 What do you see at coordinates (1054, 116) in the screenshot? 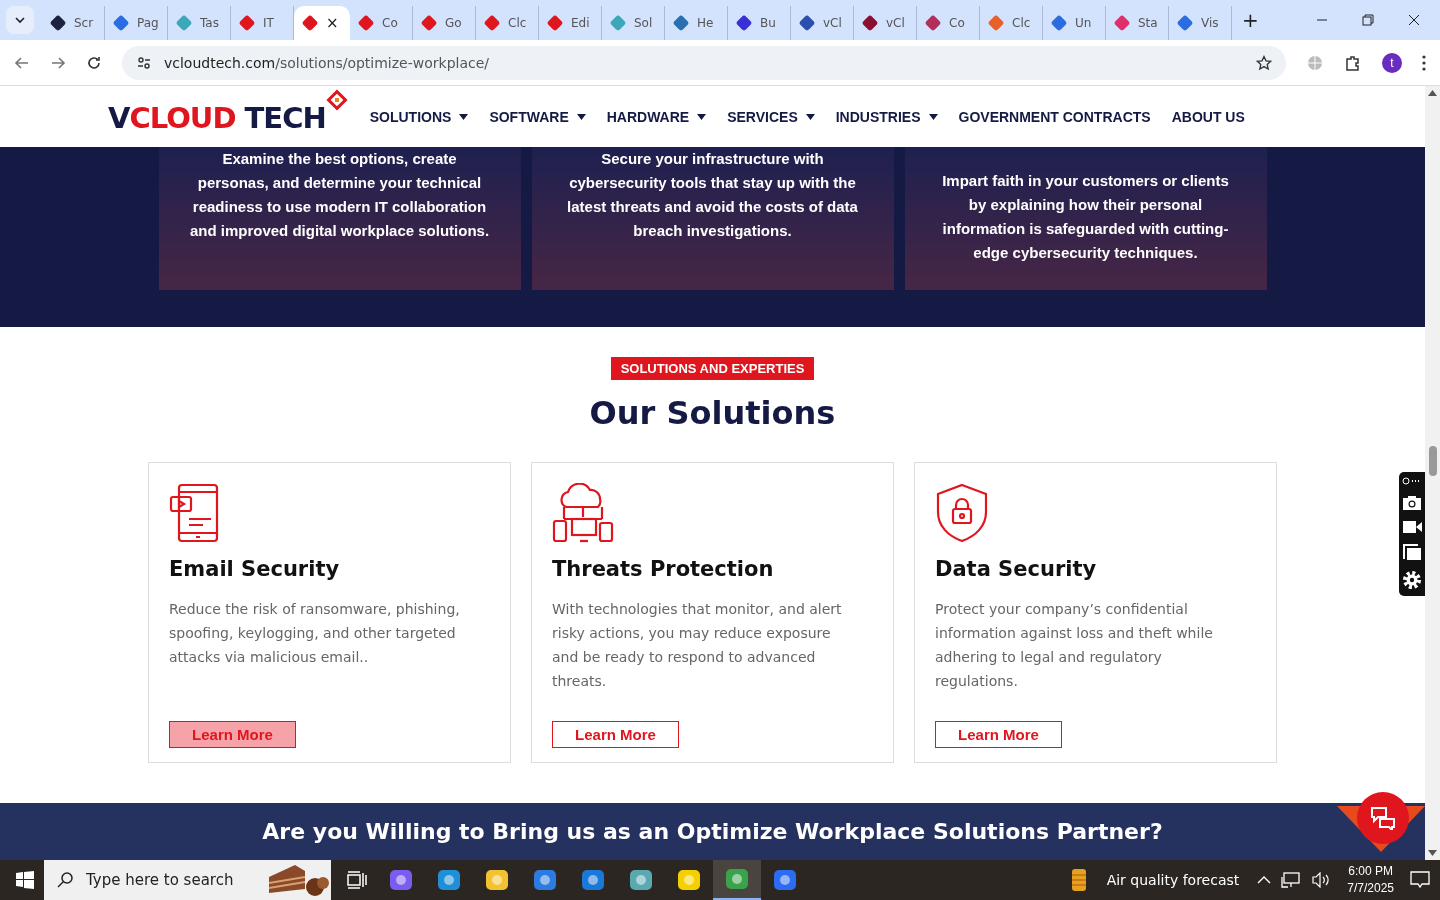
I see `nav-link: GOVERNMENT CONTRACTS` at bounding box center [1054, 116].